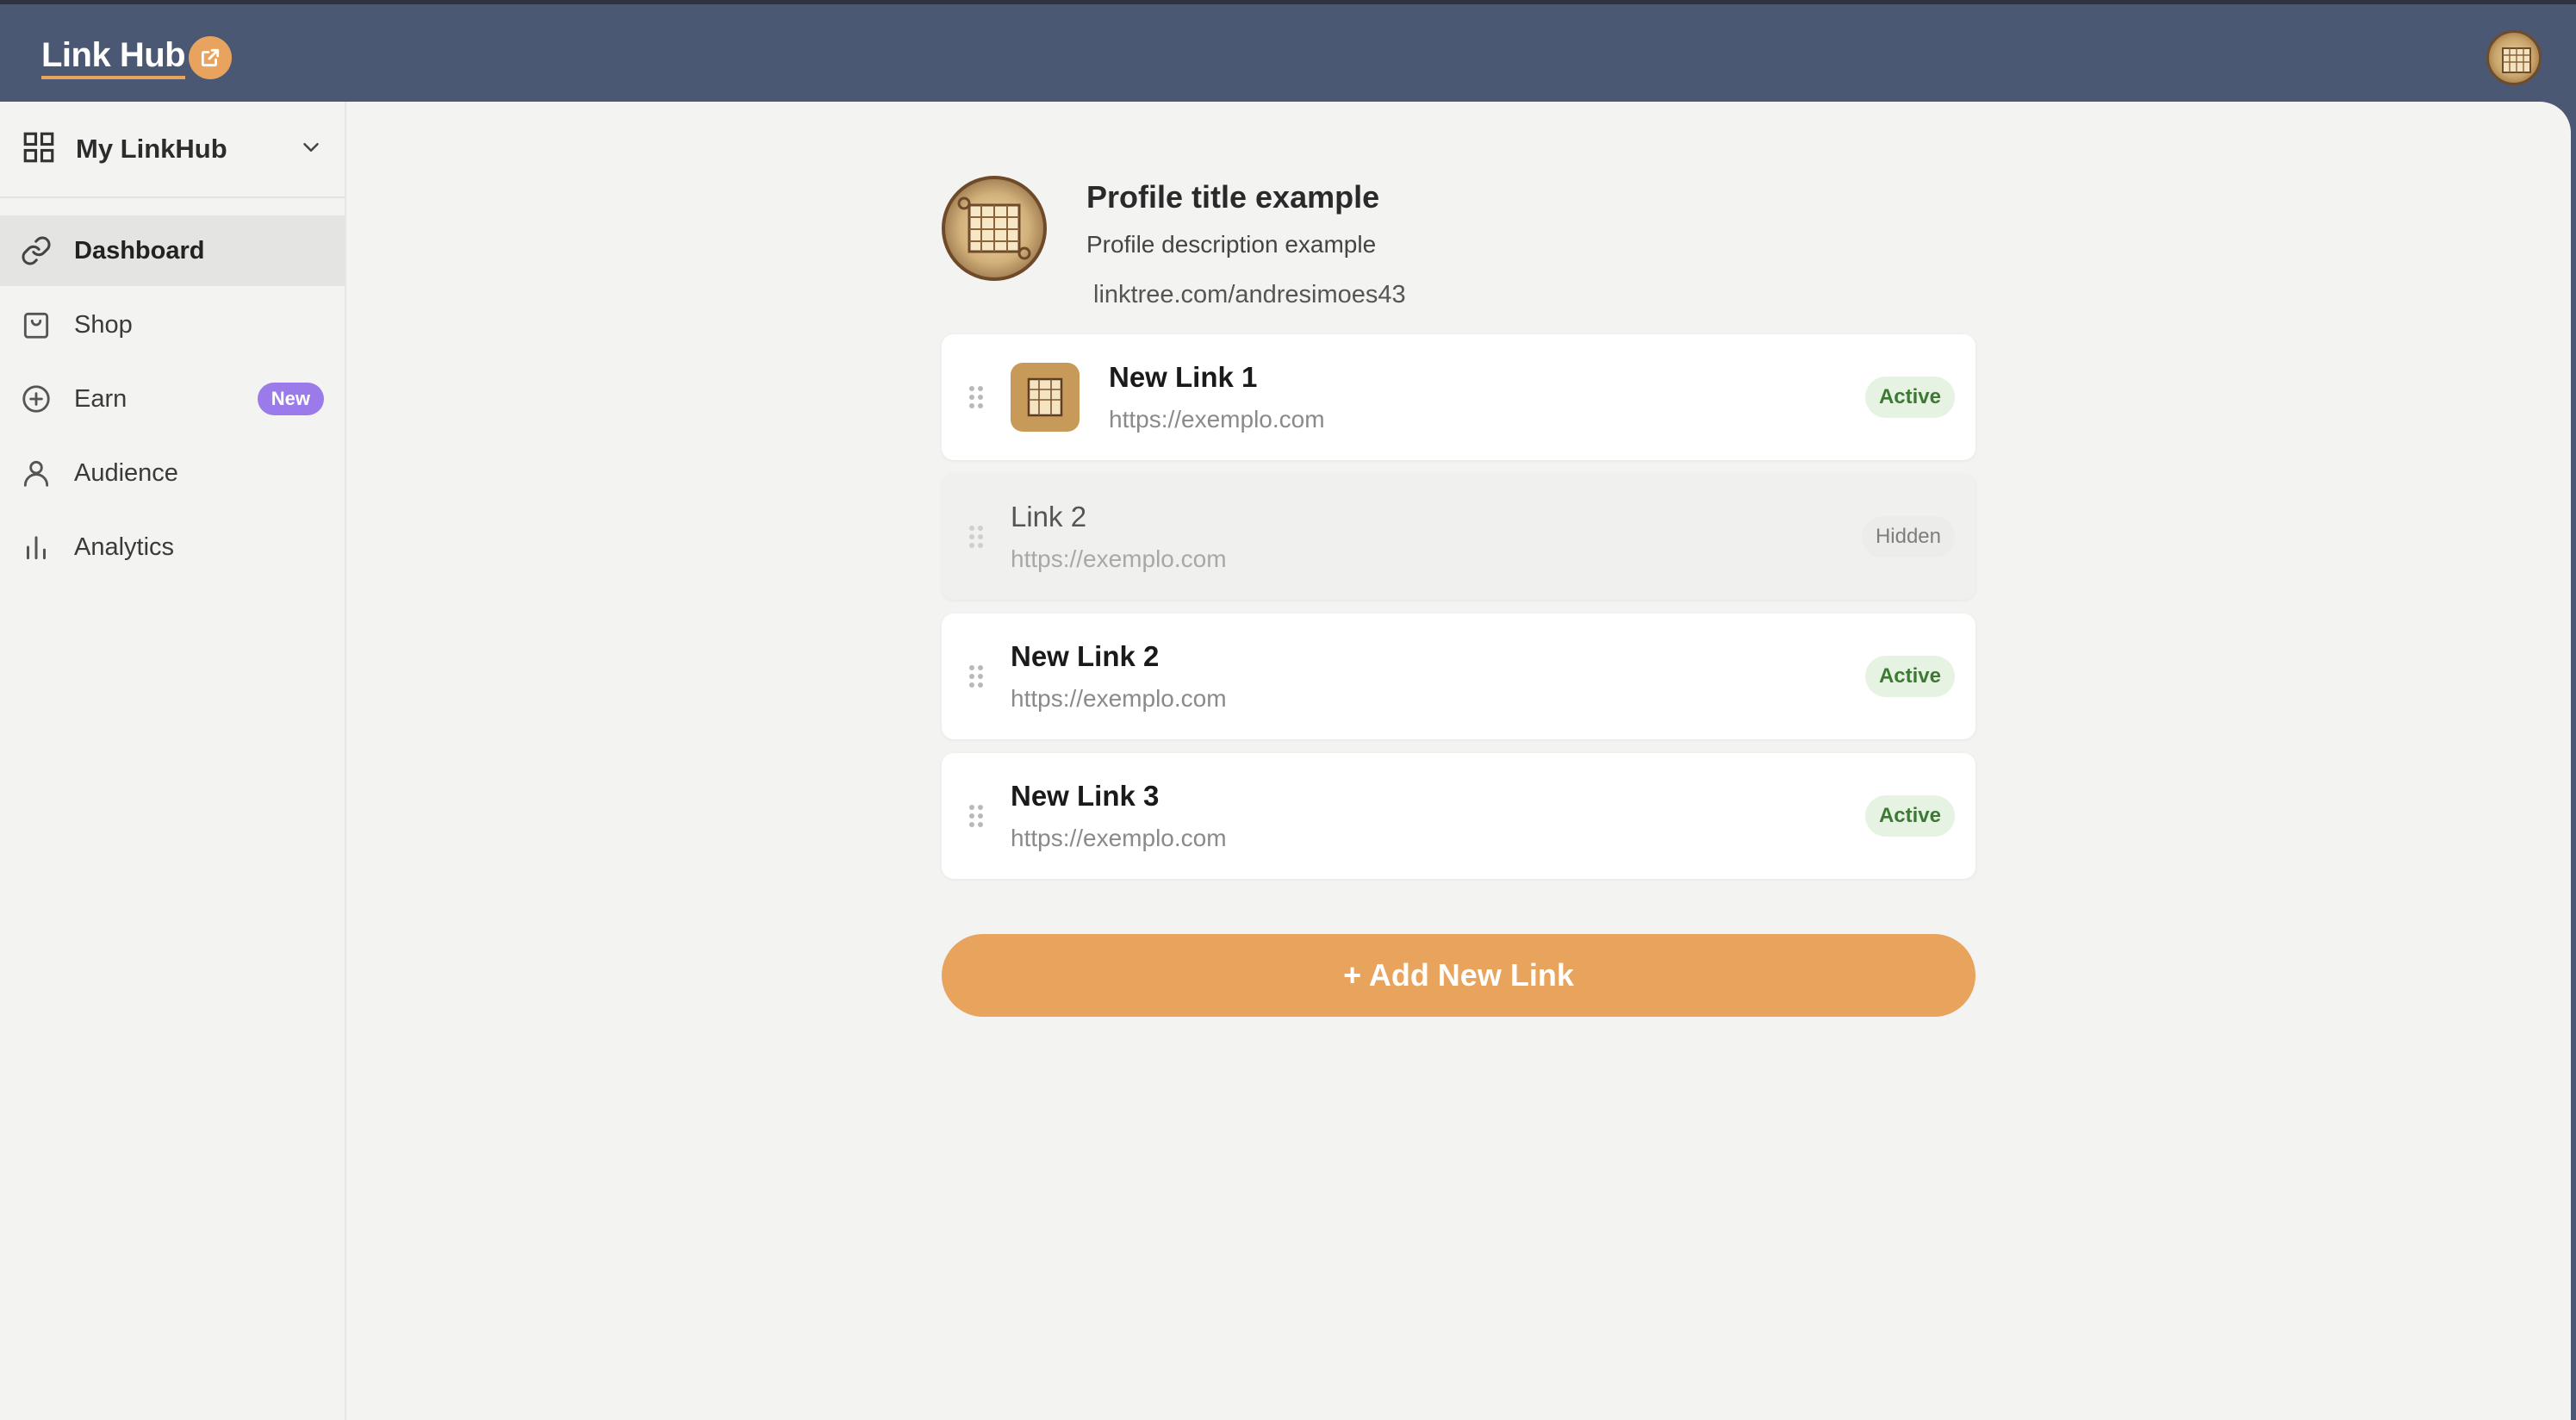 The width and height of the screenshot is (2576, 1420). I want to click on link-text: New Link 2 https://exemplo.com, so click(1438, 676).